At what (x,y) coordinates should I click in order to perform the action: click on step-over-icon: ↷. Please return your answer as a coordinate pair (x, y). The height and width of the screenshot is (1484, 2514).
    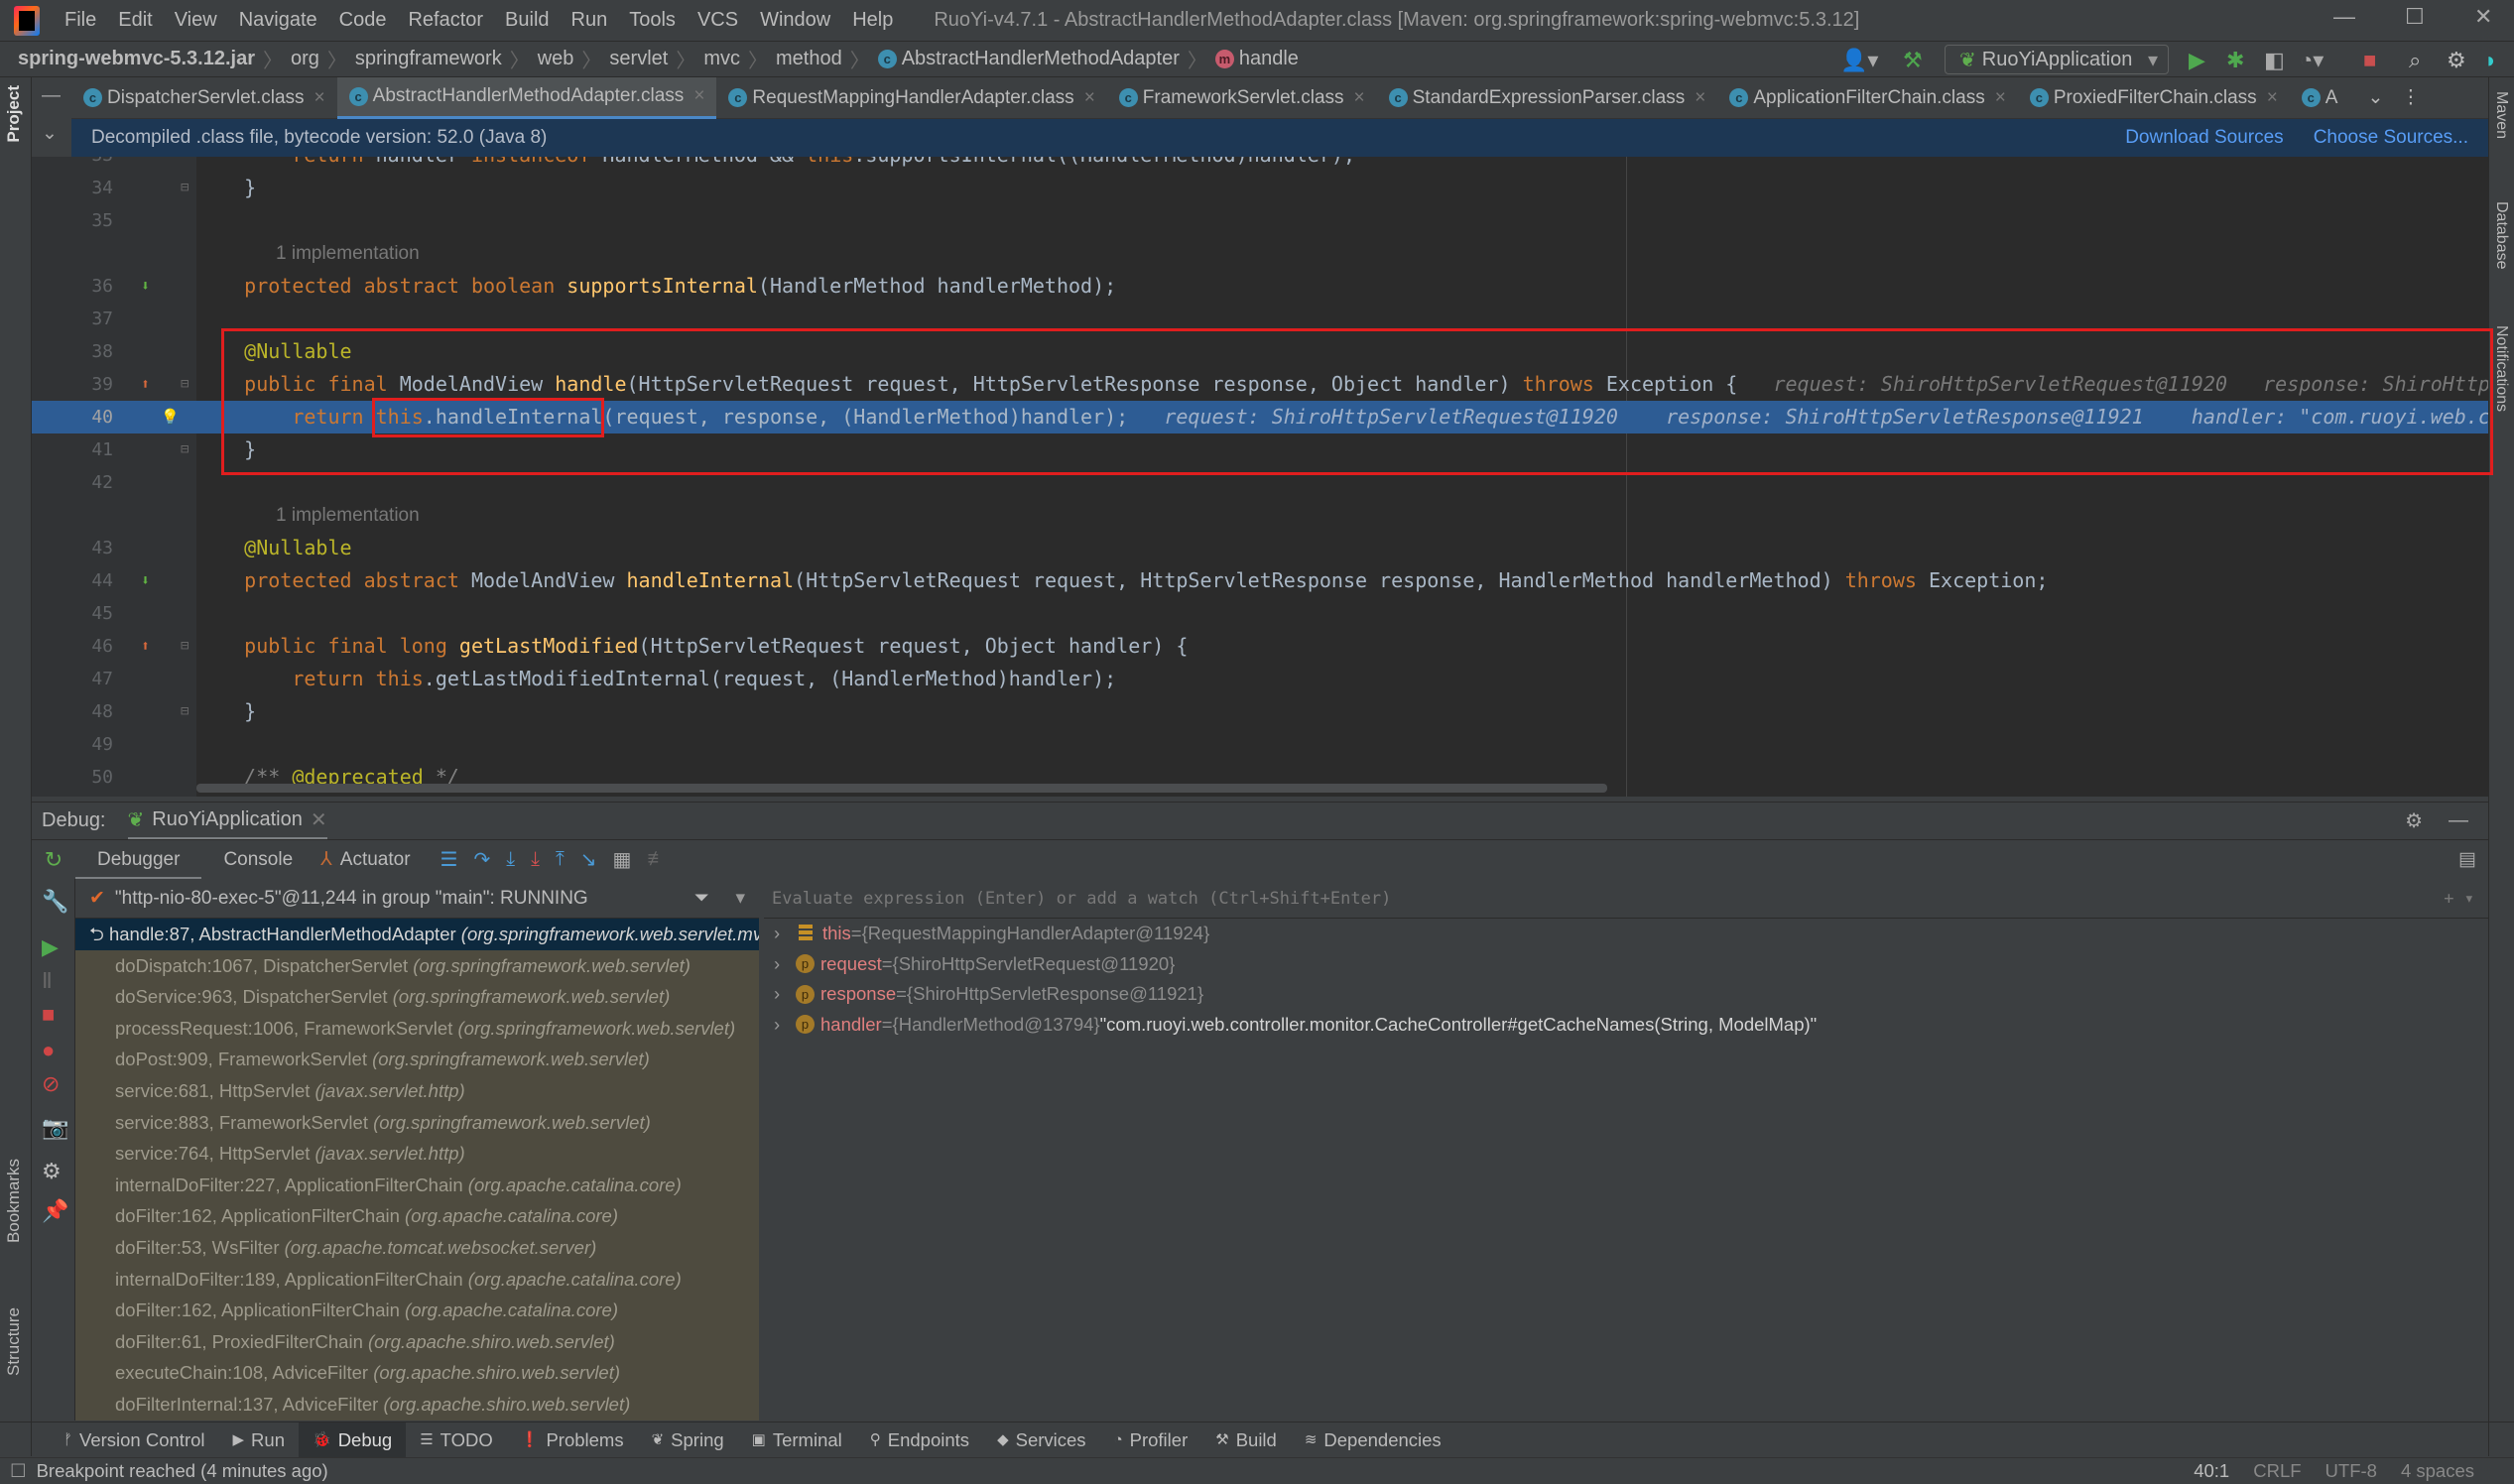
    Looking at the image, I should click on (481, 859).